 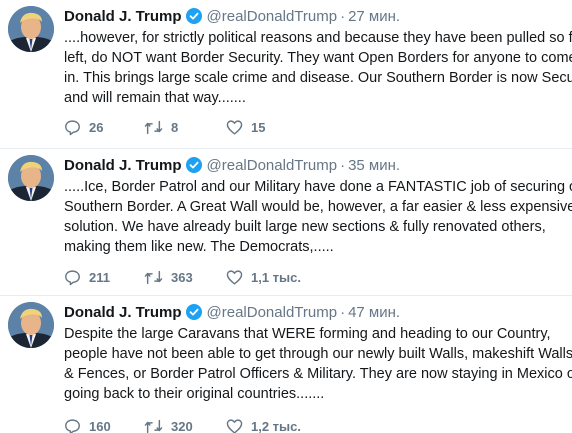 I want to click on tweet-header: Donald J. Trump @realDonaldTrump · 27 мин., so click(x=232, y=17).